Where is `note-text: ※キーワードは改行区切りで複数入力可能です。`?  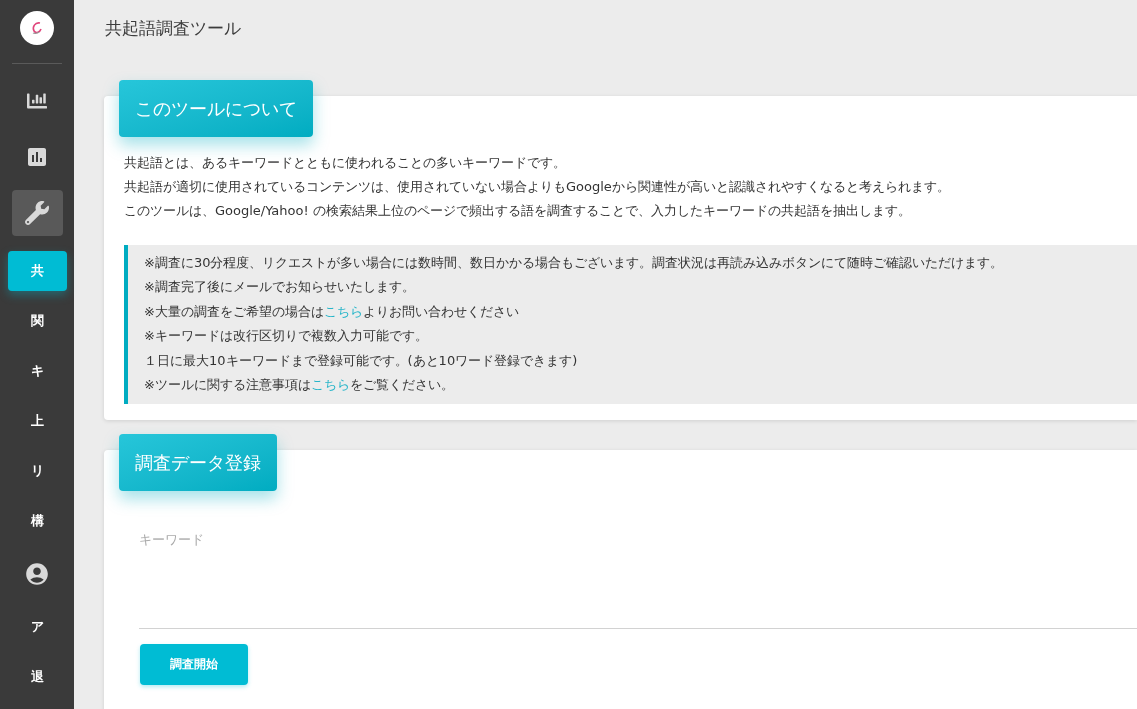 note-text: ※キーワードは改行区切りで複数入力可能です。 is located at coordinates (286, 336).